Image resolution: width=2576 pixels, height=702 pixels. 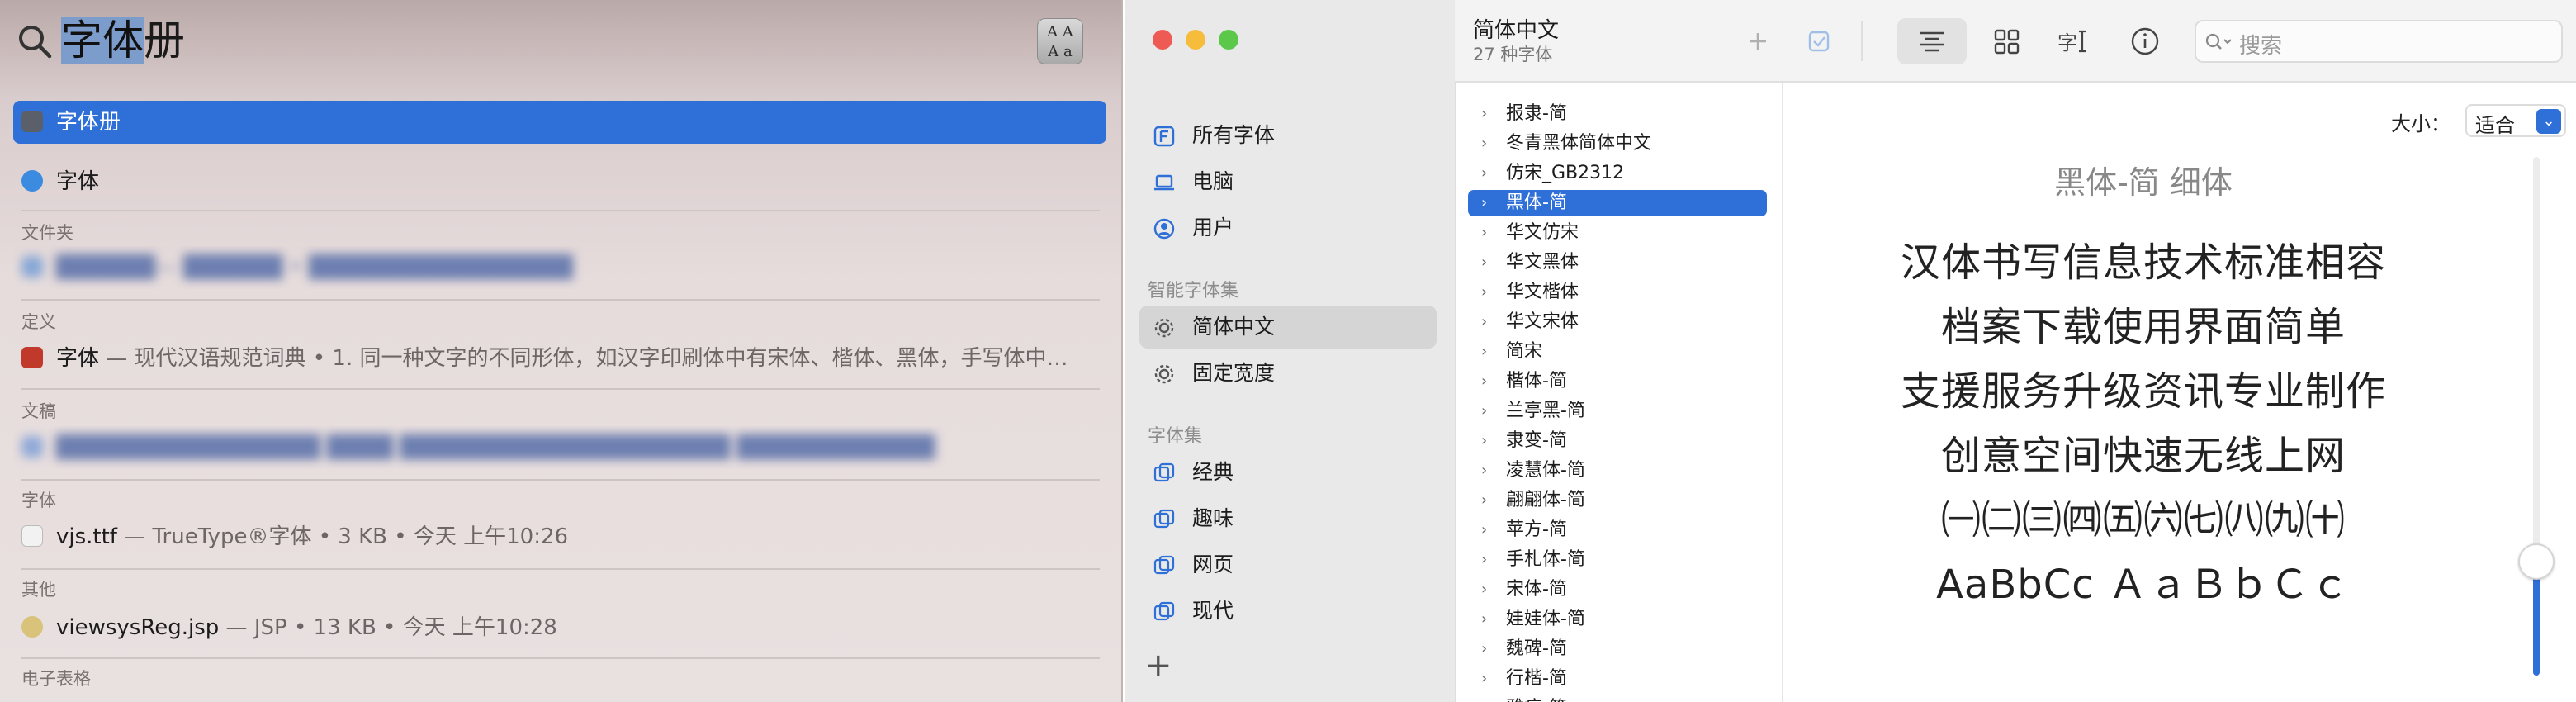 What do you see at coordinates (2379, 42) in the screenshot?
I see `search-field: 搜索` at bounding box center [2379, 42].